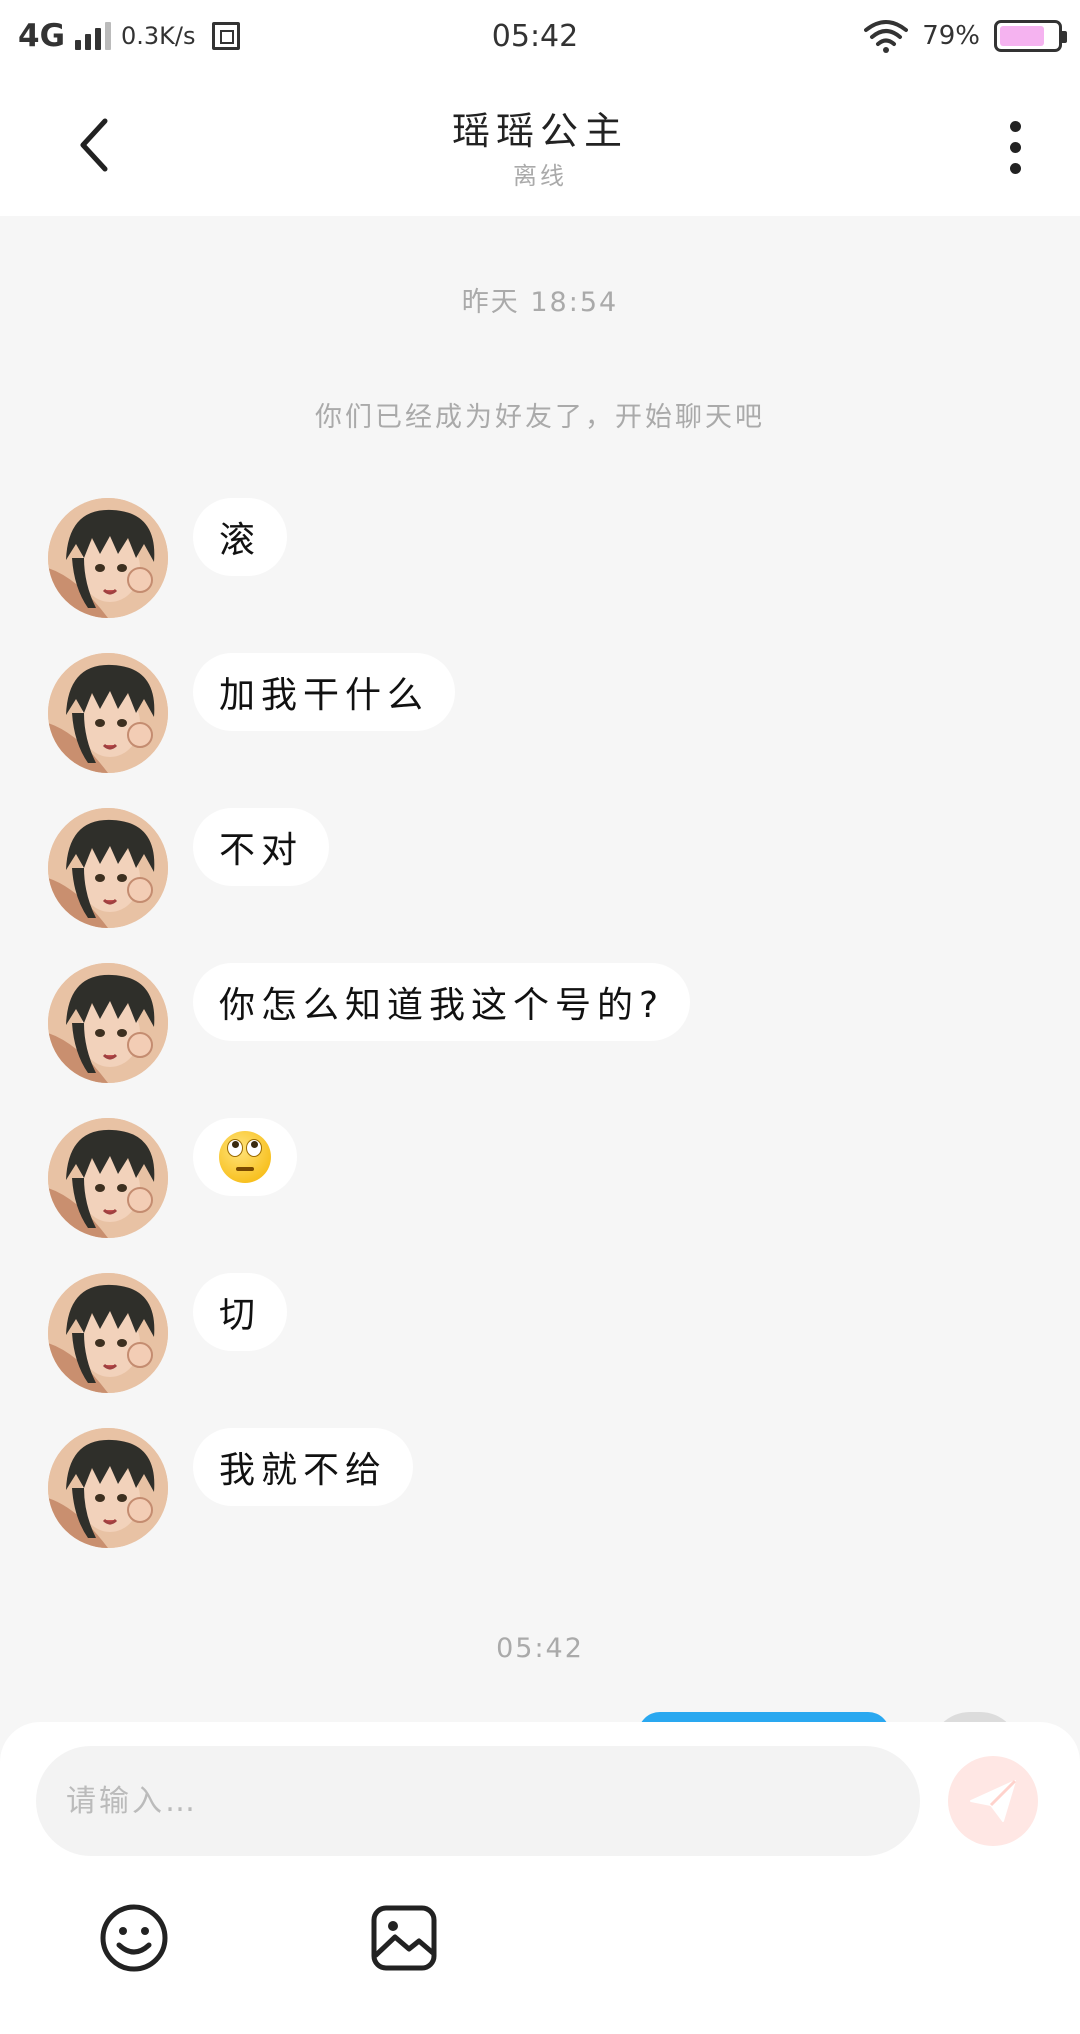 Image resolution: width=1080 pixels, height=2034 pixels. I want to click on message-bubble: 切, so click(240, 1312).